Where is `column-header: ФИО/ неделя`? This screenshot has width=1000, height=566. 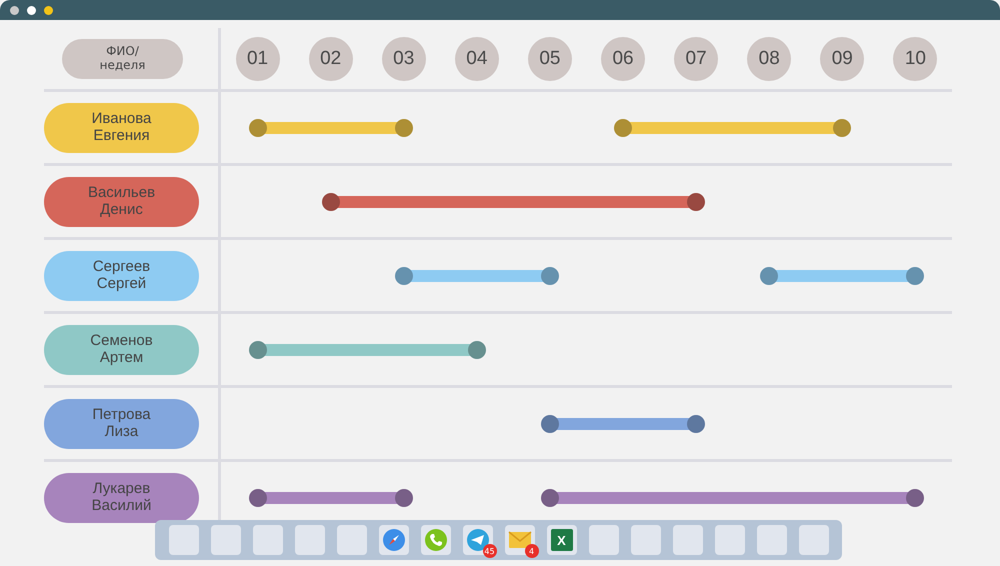 column-header: ФИО/ неделя is located at coordinates (122, 58).